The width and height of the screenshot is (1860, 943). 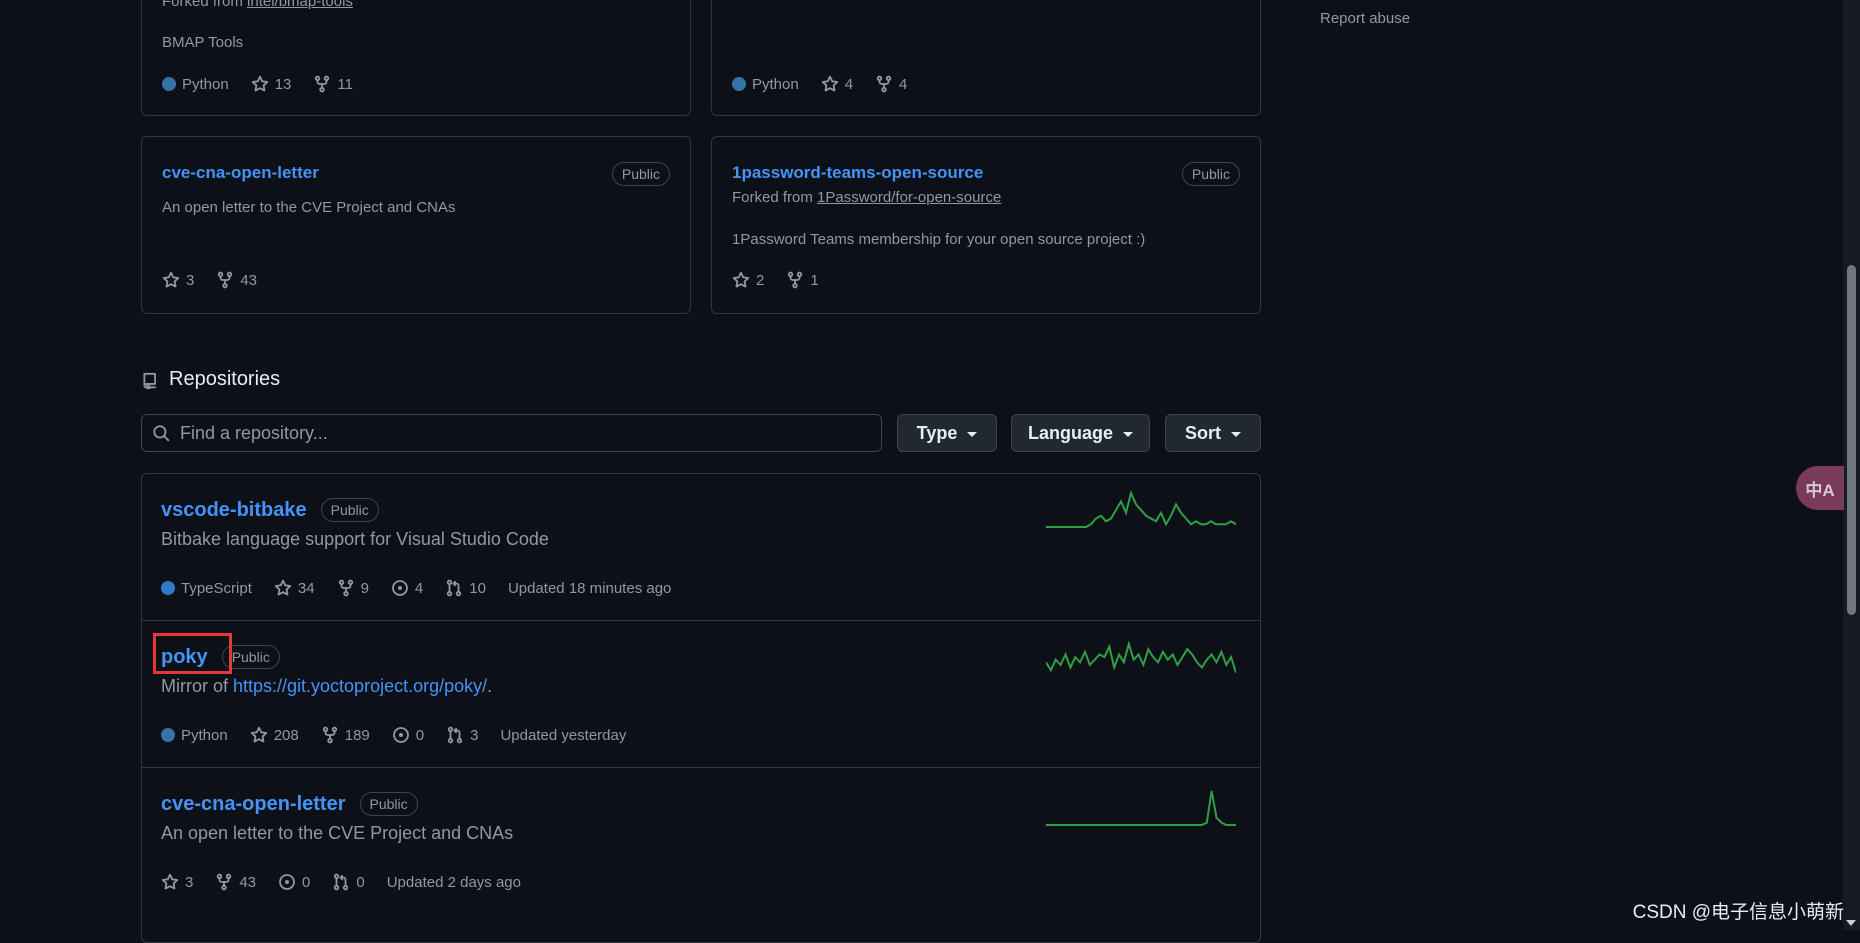 What do you see at coordinates (1213, 433) in the screenshot?
I see `sort-filter-button: Sort` at bounding box center [1213, 433].